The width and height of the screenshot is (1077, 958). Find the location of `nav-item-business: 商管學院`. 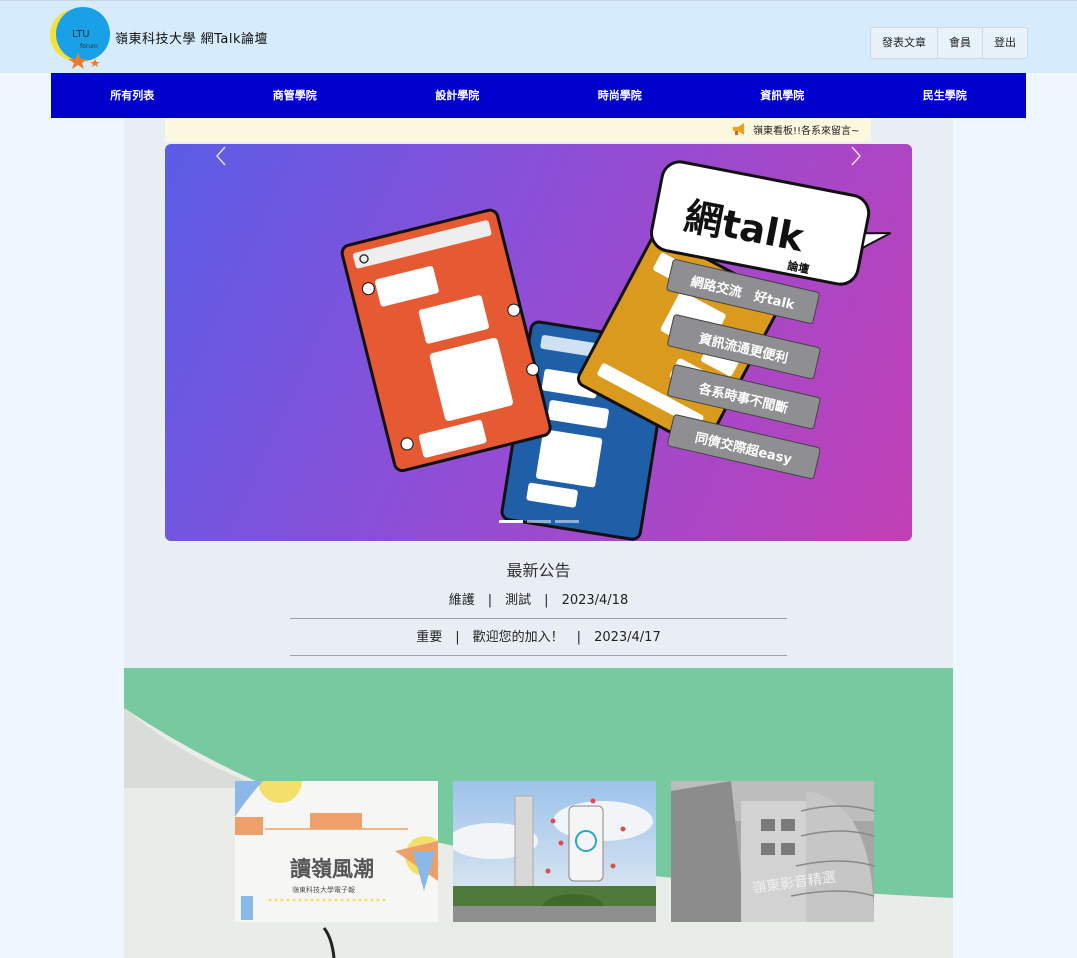

nav-item-business: 商管學院 is located at coordinates (295, 95).